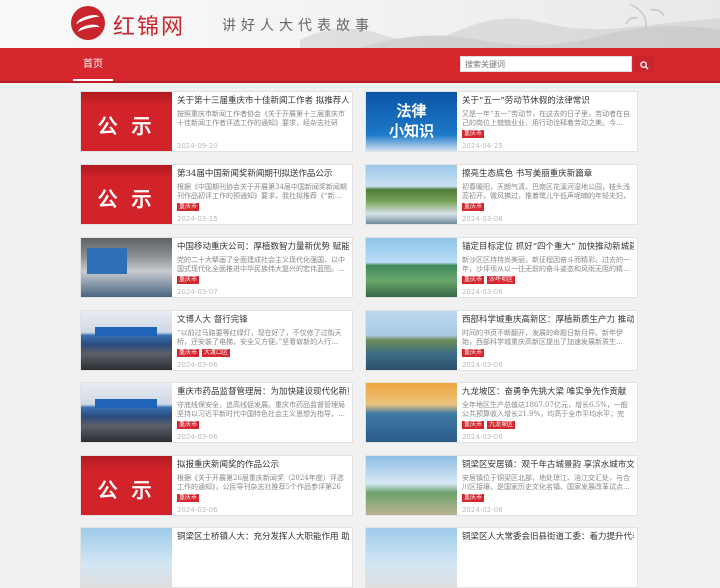  What do you see at coordinates (548, 553) in the screenshot?
I see `article-body: 铜梁区人大常委会旧县街道工委：着力提升代表履职能力` at bounding box center [548, 553].